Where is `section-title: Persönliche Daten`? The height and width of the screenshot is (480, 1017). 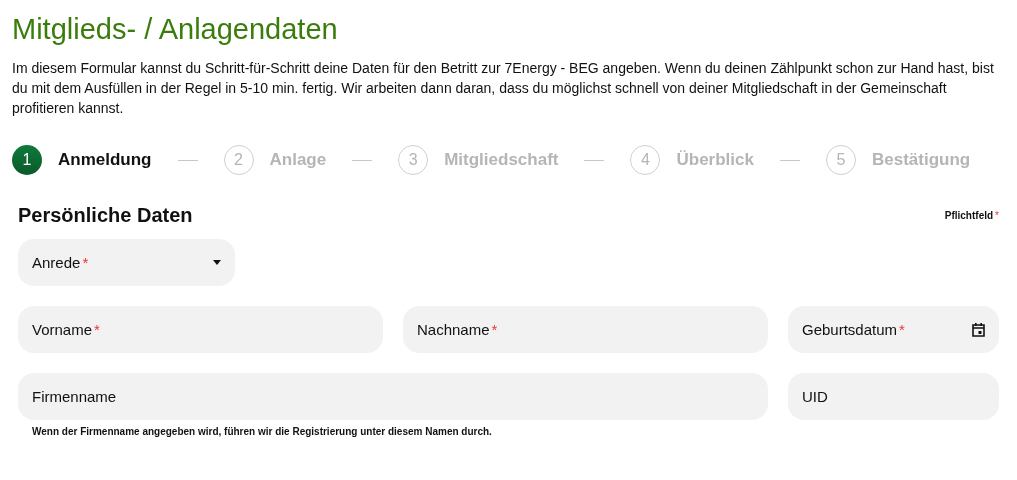
section-title: Persönliche Daten is located at coordinates (105, 215).